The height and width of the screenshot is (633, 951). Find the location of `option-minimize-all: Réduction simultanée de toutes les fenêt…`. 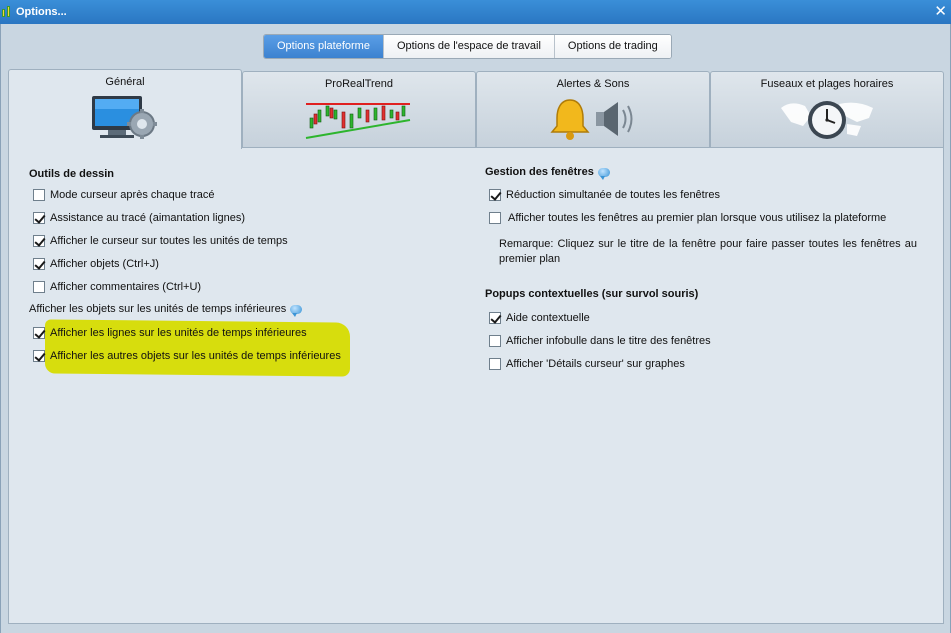

option-minimize-all: Réduction simultanée de toutes les fenêt… is located at coordinates (604, 195).